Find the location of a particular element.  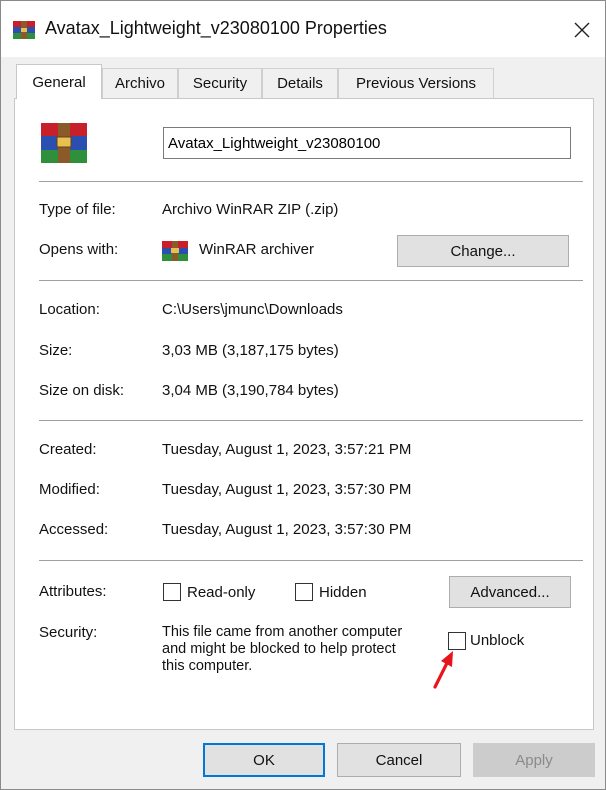

cancel-button-label: Cancel is located at coordinates (399, 760).